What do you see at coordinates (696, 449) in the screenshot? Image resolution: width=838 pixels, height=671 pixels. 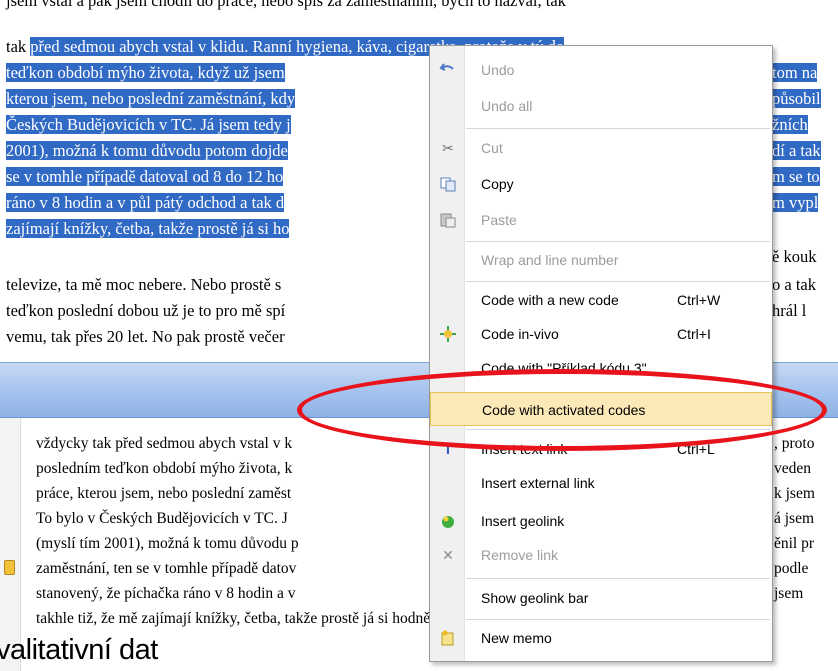 I see `menu-item-shortcut: Ctrl+L` at bounding box center [696, 449].